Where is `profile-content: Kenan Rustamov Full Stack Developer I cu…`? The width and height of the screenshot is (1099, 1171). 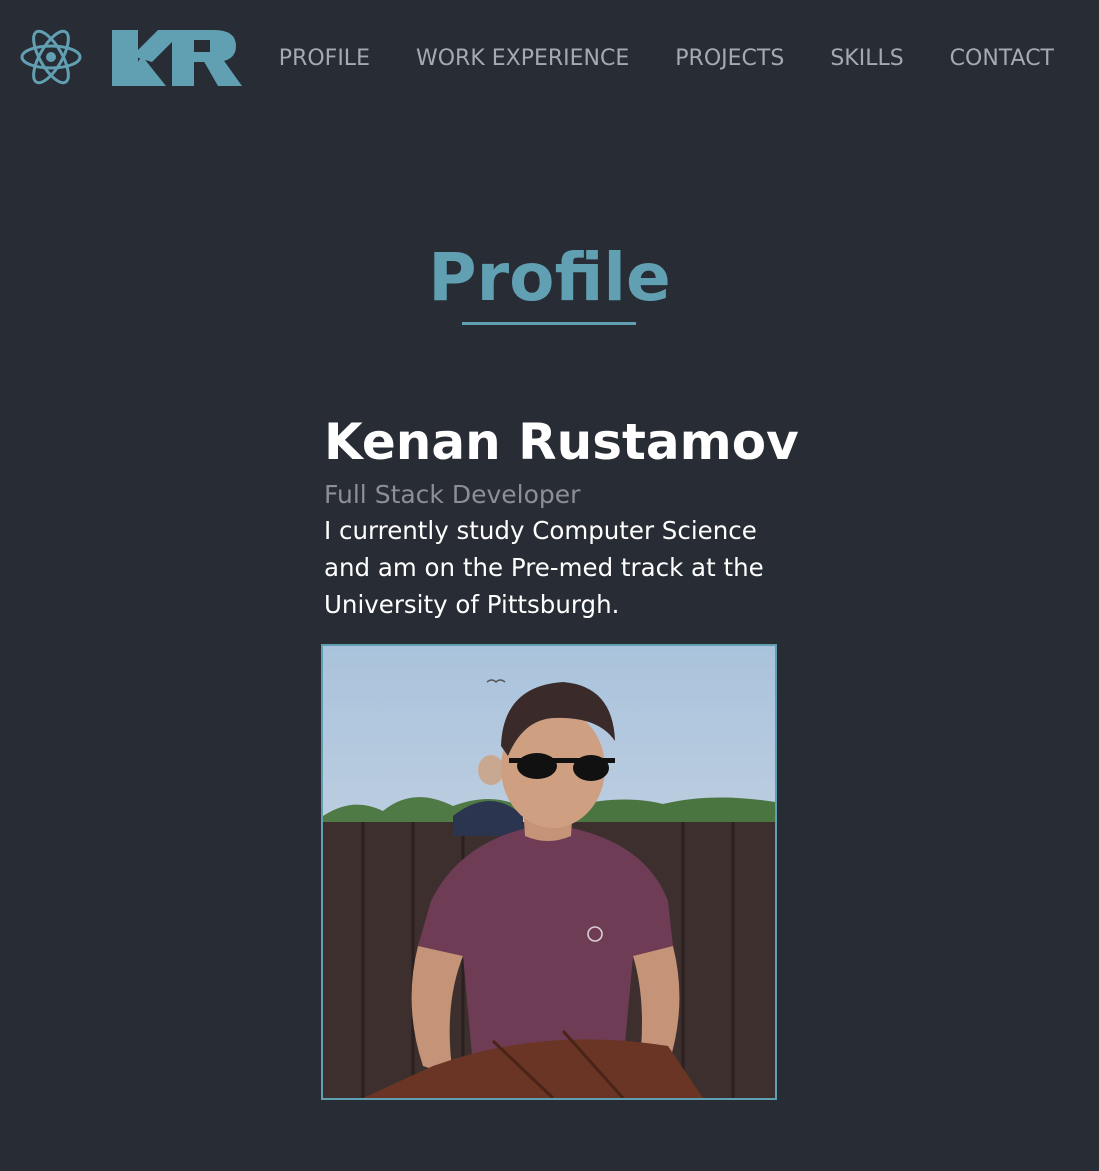 profile-content: Kenan Rustamov Full Stack Developer I cu… is located at coordinates (561, 516).